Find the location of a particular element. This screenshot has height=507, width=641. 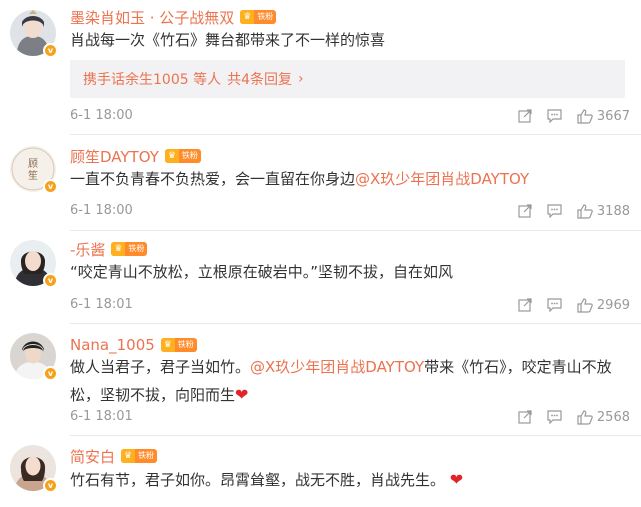

like-count: 2568 is located at coordinates (613, 417).